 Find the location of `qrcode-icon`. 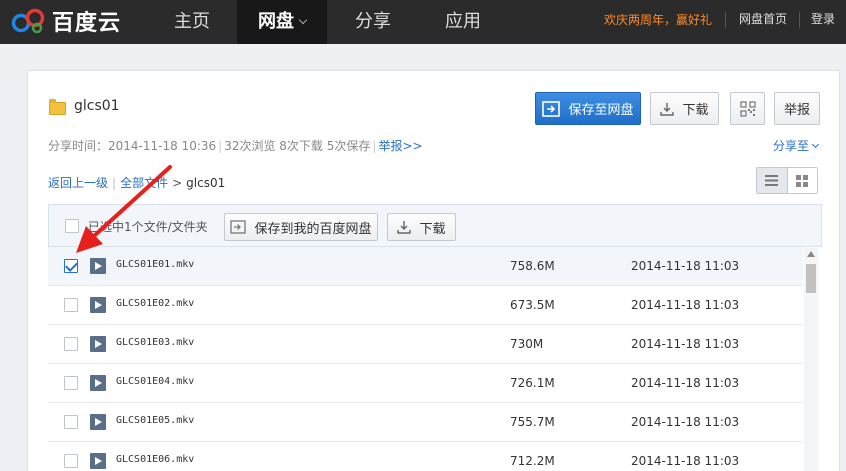

qrcode-icon is located at coordinates (747, 108).